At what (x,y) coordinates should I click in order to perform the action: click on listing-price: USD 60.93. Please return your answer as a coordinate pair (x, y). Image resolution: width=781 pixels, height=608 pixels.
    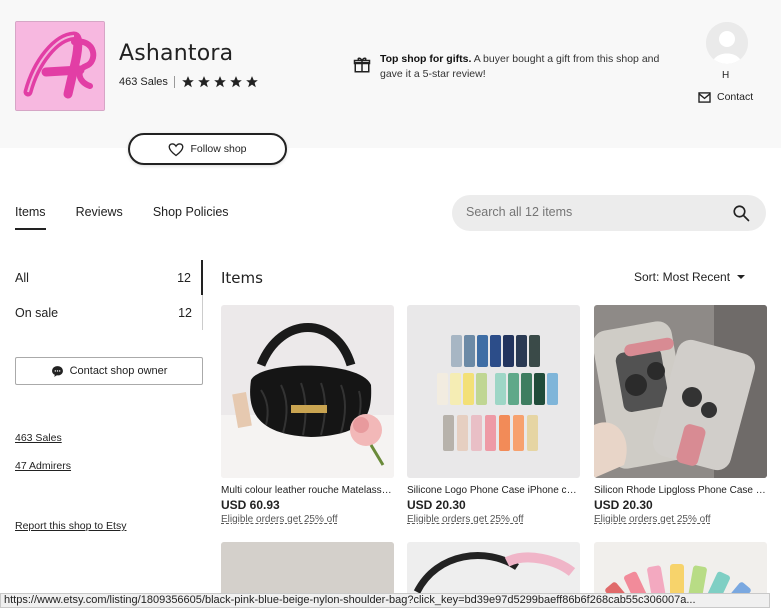
    Looking at the image, I should click on (250, 505).